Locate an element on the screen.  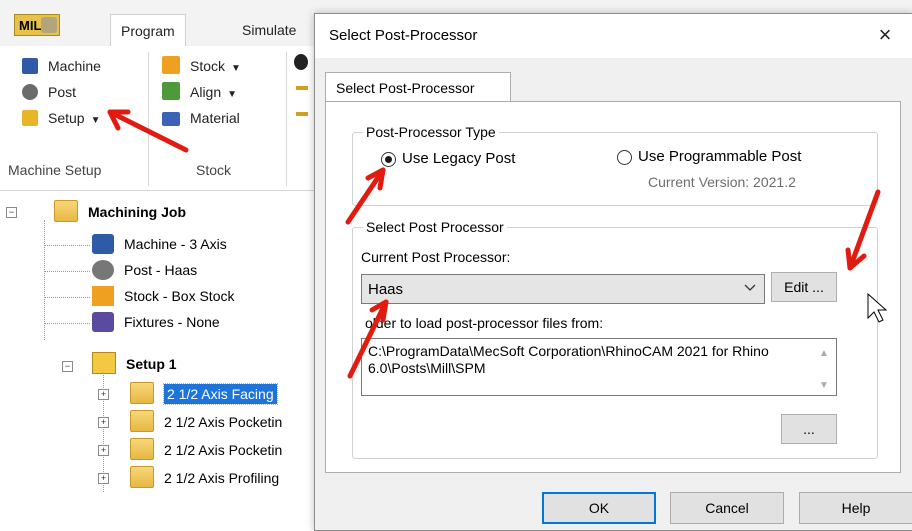
cancel-button: Cancel is located at coordinates (727, 508).